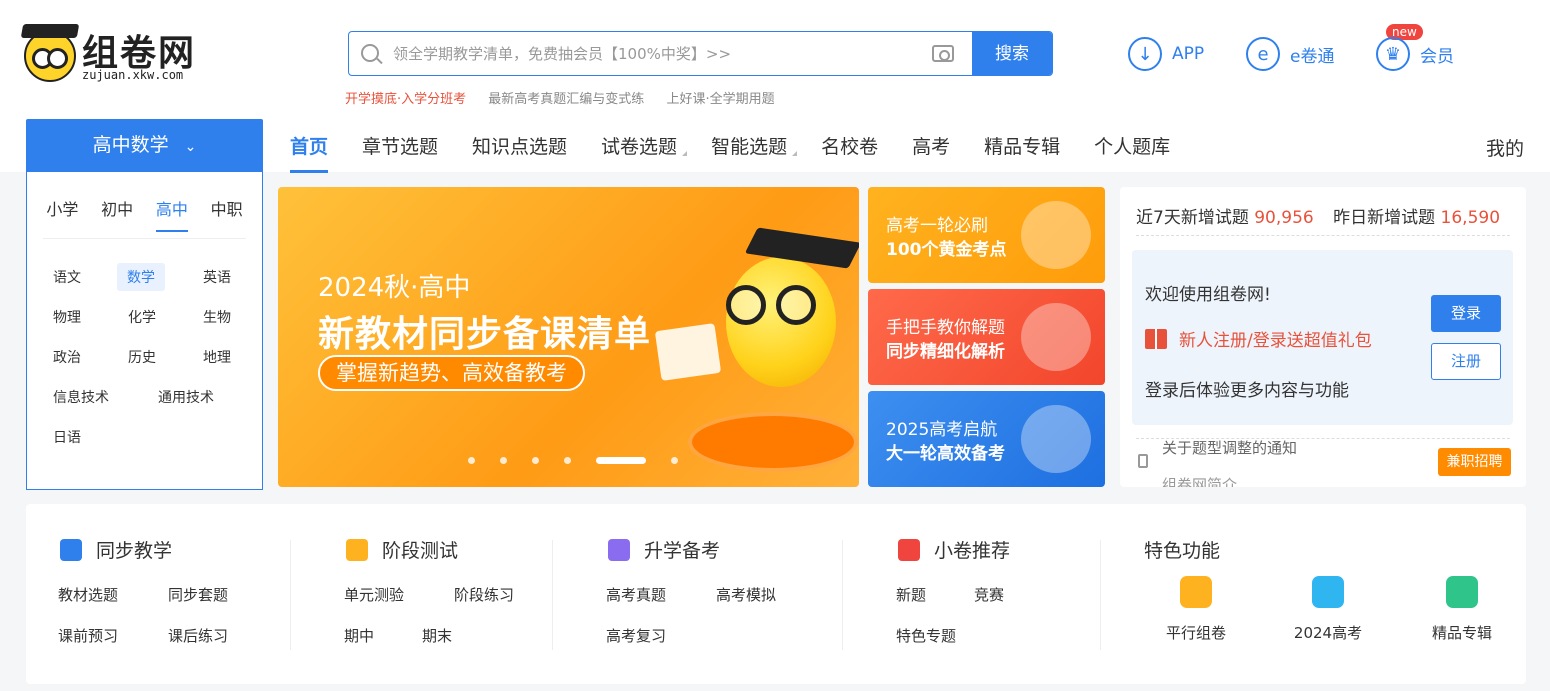 This screenshot has width=1550, height=691. Describe the element at coordinates (1325, 215) in the screenshot. I see `question-stats: 近7天新增试题 90,956 昨日新增试题 16,590` at that location.